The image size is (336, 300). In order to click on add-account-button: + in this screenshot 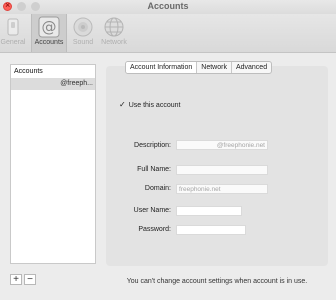, I will do `click(16, 279)`.